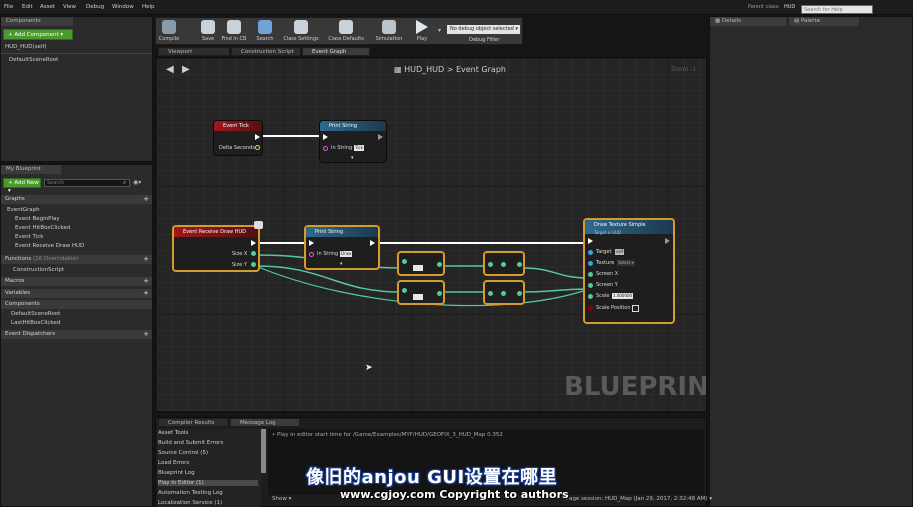 This screenshot has width=913, height=507. Describe the element at coordinates (76, 293) in the screenshot. I see `section-variables: Variables +` at that location.